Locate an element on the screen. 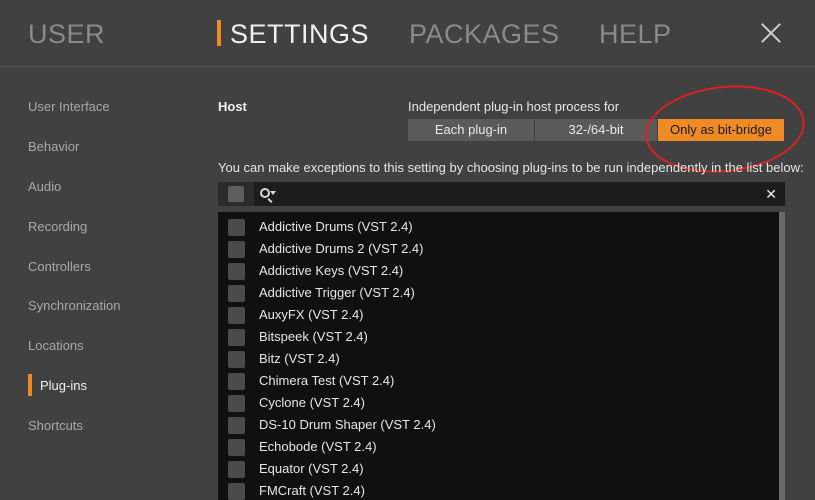 The width and height of the screenshot is (815, 500). plugin-name: Cyclone (VST 2.4) is located at coordinates (312, 402).